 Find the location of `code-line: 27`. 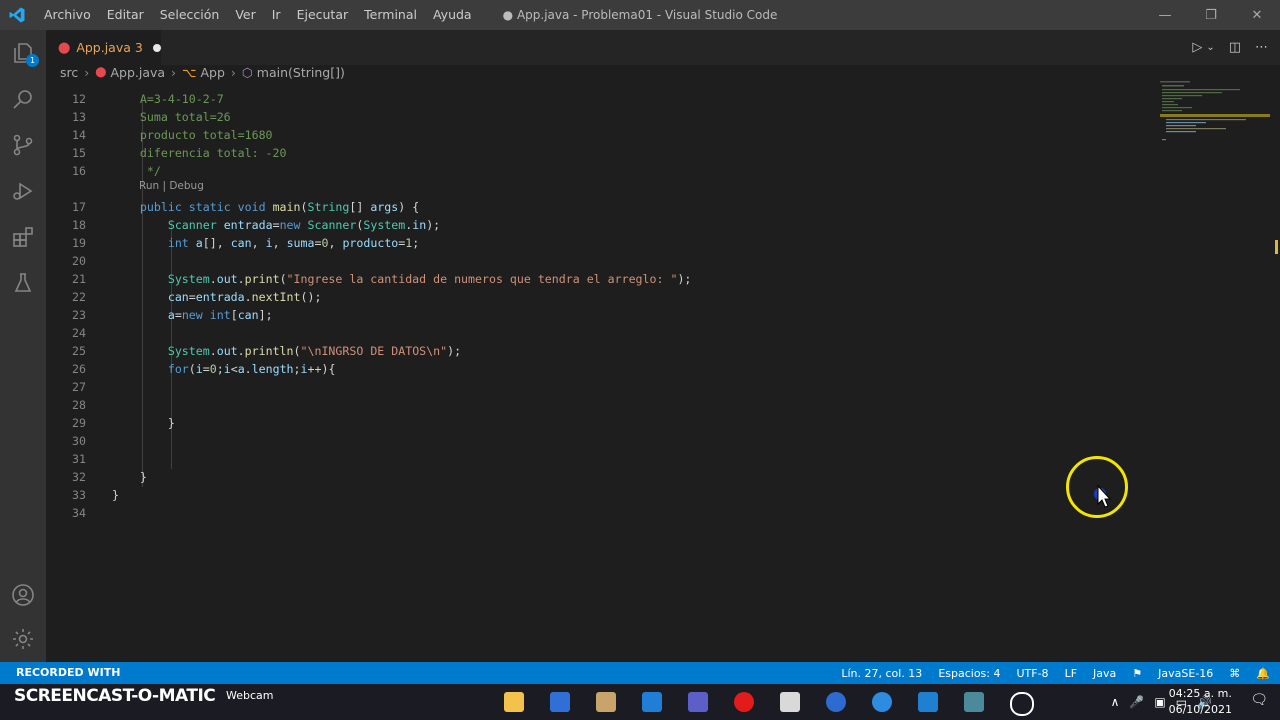

code-line: 27 is located at coordinates (596, 387).